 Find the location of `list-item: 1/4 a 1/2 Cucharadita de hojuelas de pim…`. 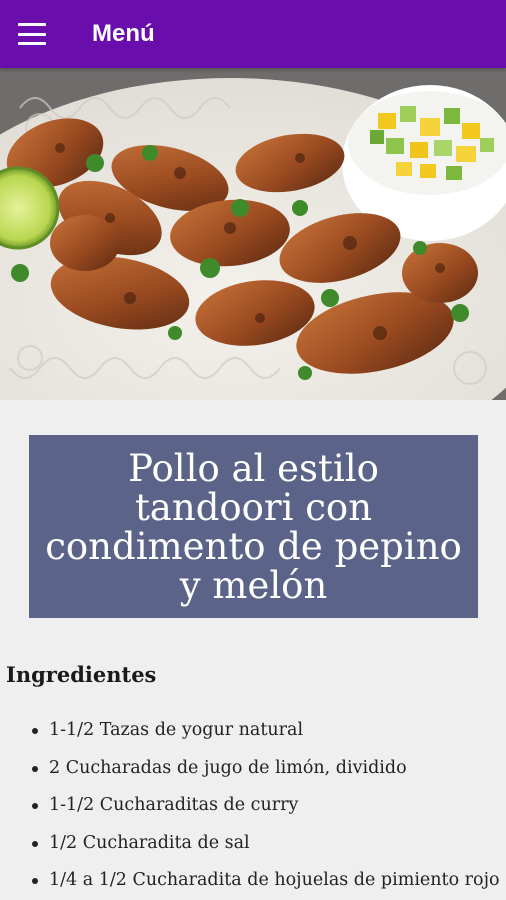

list-item: 1/4 a 1/2 Cucharadita de hojuelas de pim… is located at coordinates (265, 881).